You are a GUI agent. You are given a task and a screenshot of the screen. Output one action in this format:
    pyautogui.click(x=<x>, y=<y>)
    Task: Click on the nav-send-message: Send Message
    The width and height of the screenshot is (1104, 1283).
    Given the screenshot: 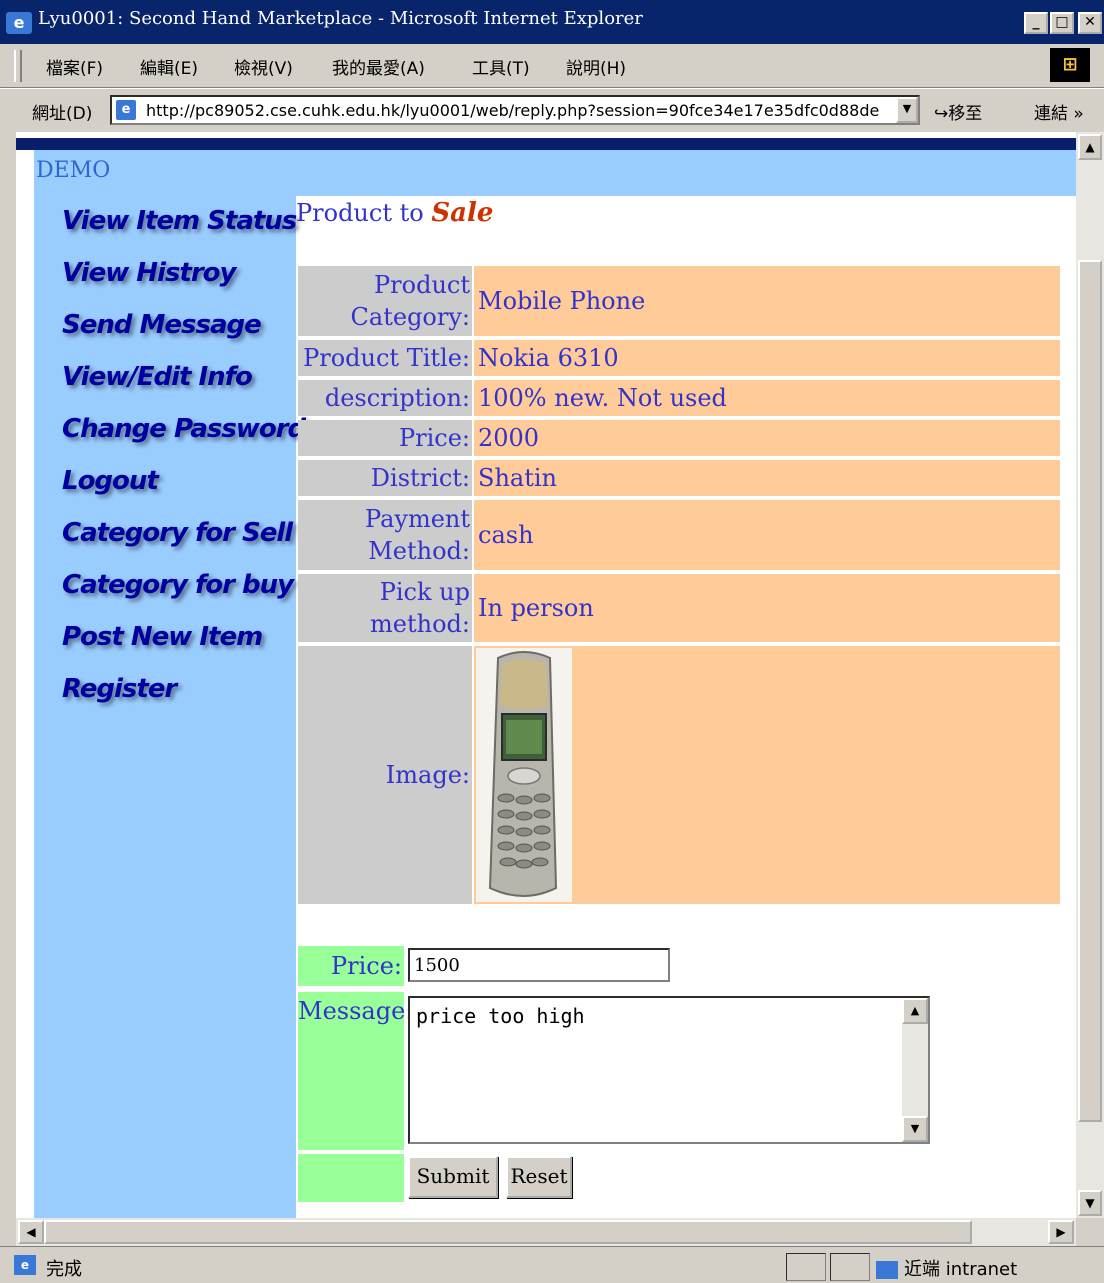 What is the action you would take?
    pyautogui.click(x=162, y=325)
    